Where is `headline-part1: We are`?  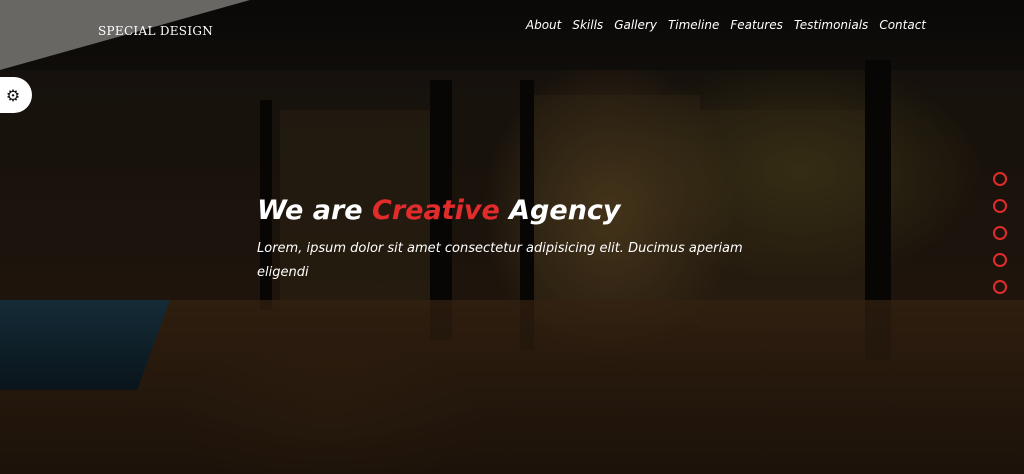
headline-part1: We are is located at coordinates (315, 210).